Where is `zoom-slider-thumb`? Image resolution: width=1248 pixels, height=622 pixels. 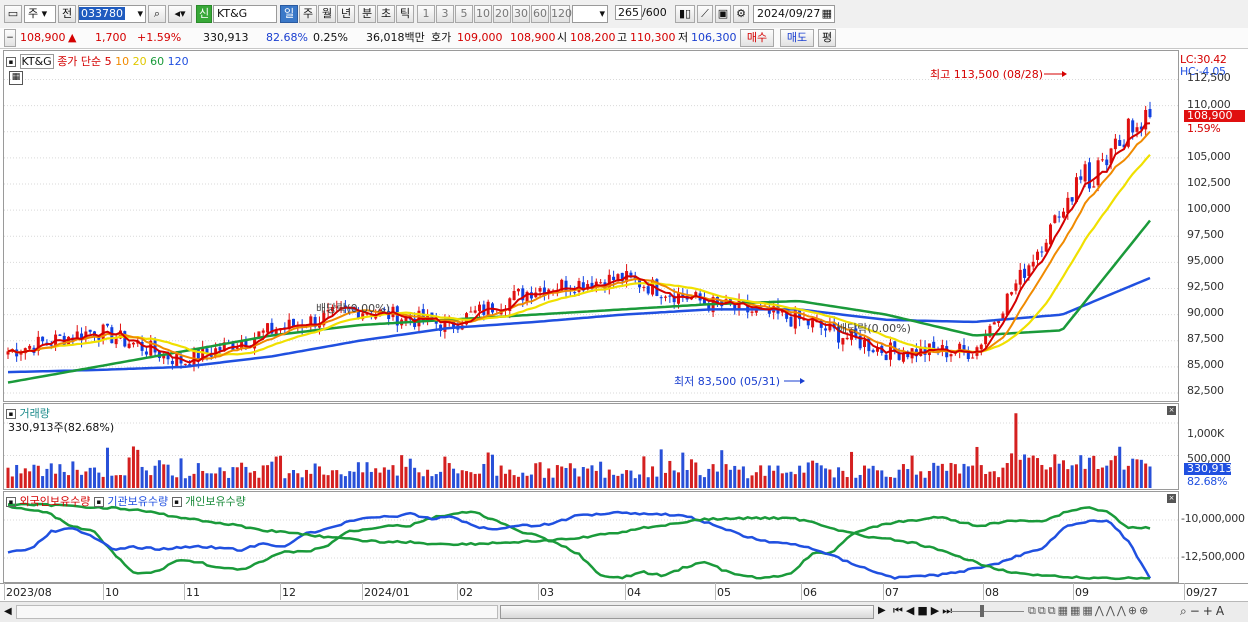
zoom-slider-thumb is located at coordinates (982, 611).